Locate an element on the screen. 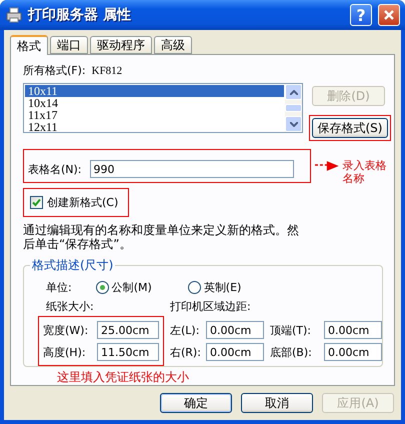 This screenshot has height=424, width=405. window-title: 打印服务器 属性 is located at coordinates (80, 15).